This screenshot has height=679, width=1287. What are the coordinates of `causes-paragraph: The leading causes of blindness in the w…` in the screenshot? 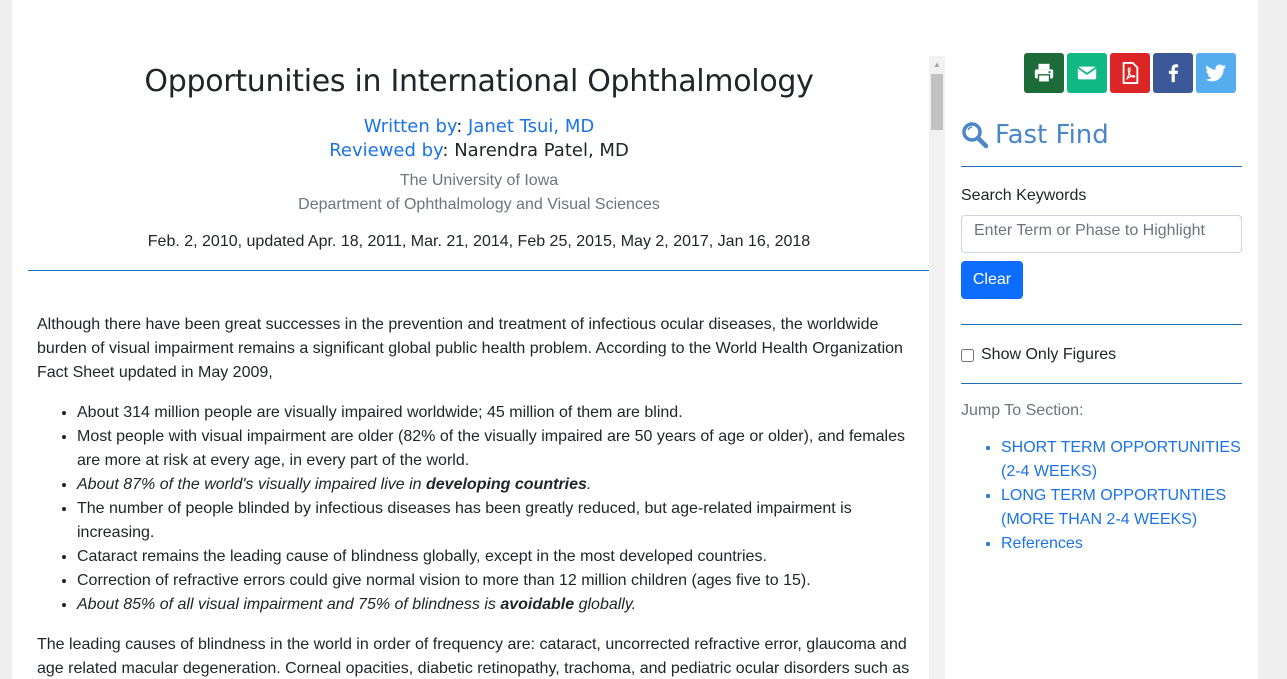 It's located at (473, 656).